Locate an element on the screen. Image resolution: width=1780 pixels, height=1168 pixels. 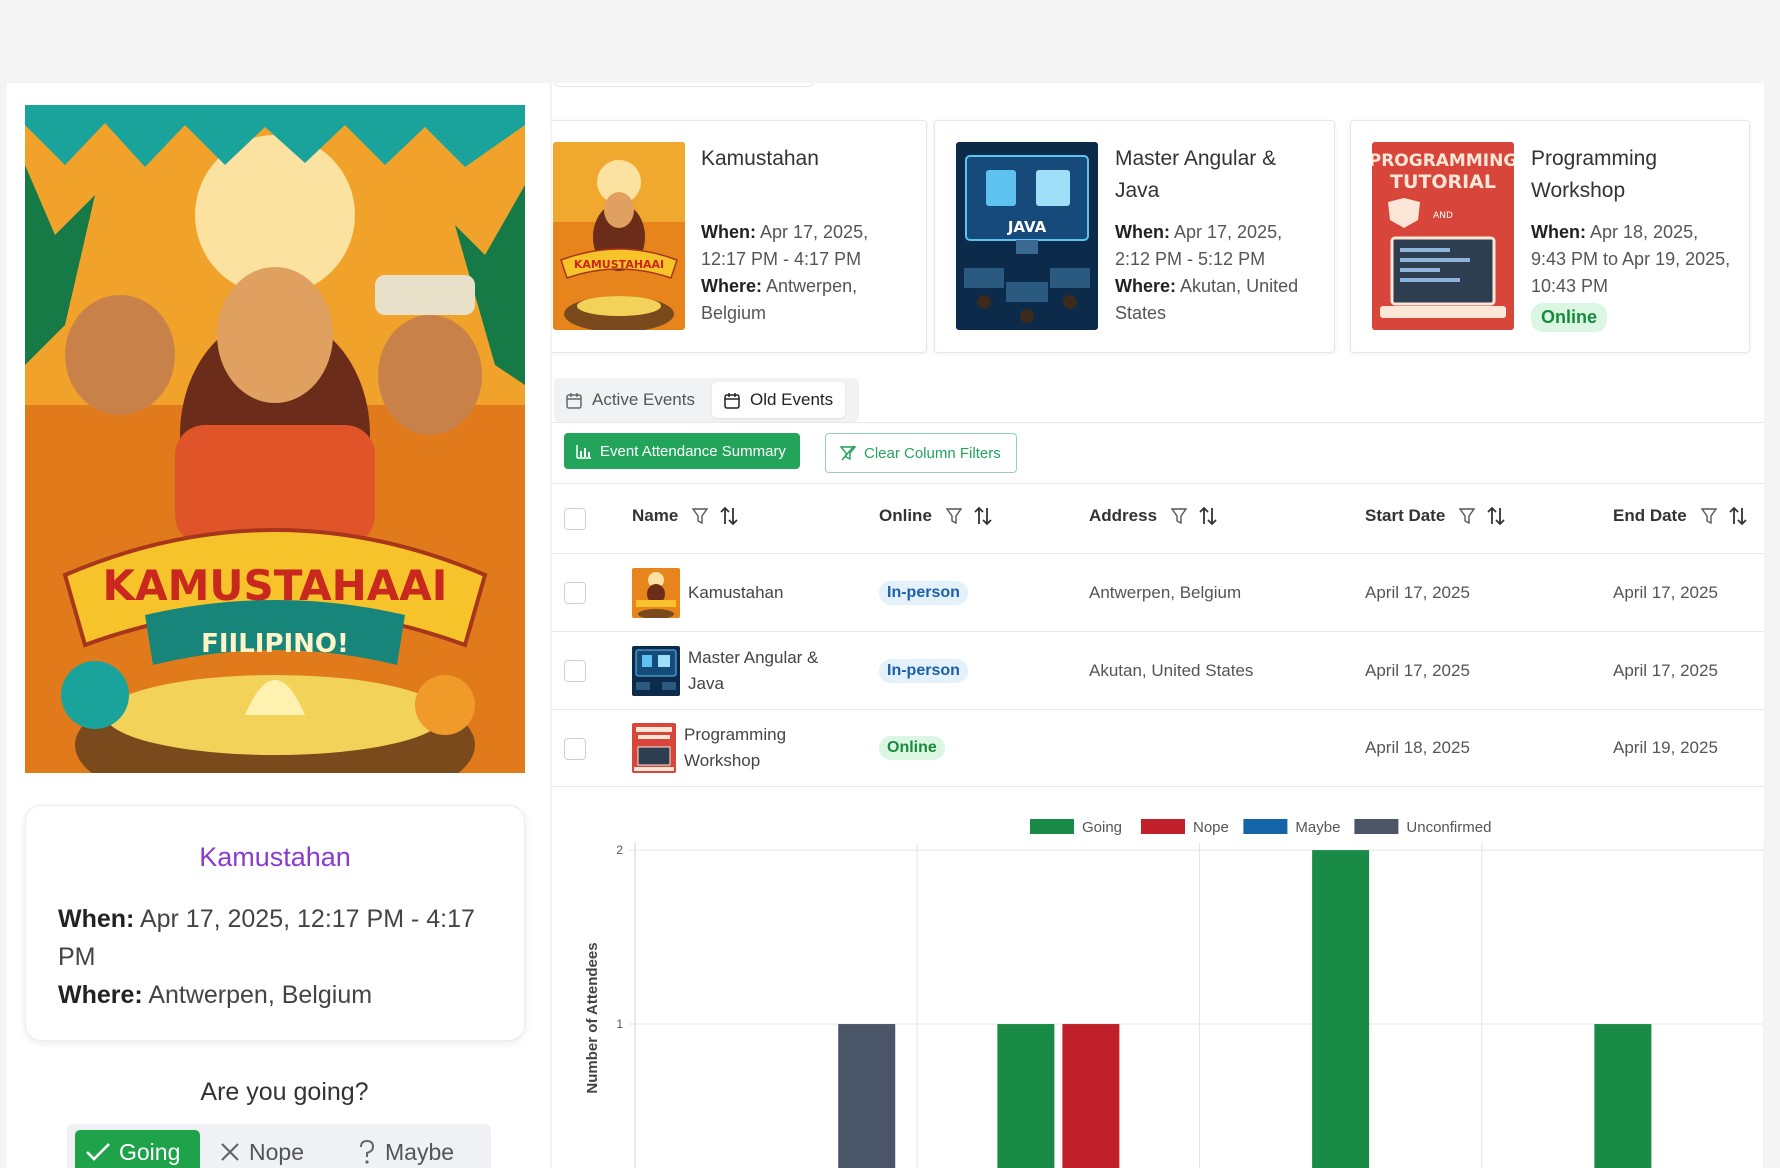
event-info-title: Kamustahan is located at coordinates (275, 857).